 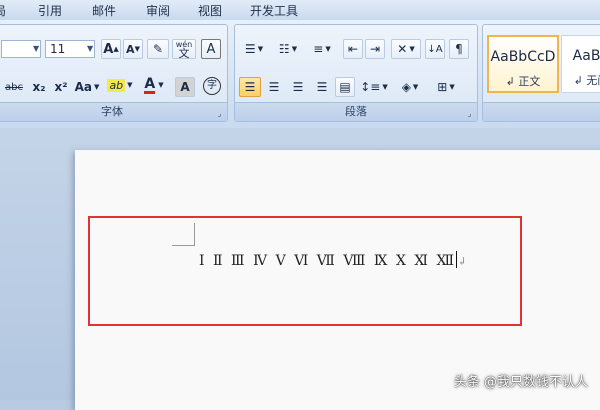 I want to click on font-color-button: A ▼, so click(x=154, y=85).